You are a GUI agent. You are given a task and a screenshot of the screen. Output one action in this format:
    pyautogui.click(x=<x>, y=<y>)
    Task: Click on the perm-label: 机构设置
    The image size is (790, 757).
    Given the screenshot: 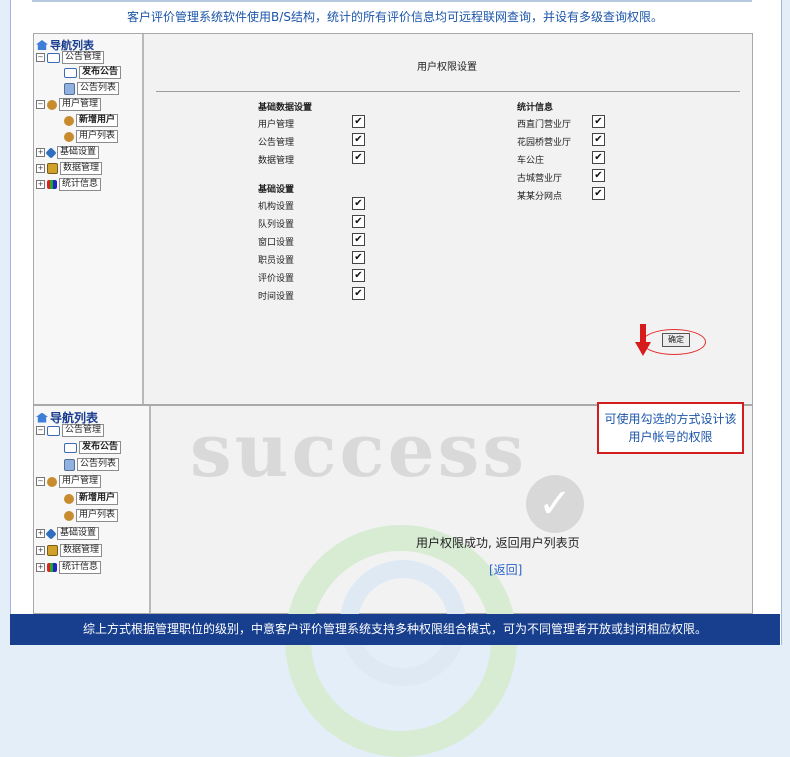 What is the action you would take?
    pyautogui.click(x=276, y=207)
    